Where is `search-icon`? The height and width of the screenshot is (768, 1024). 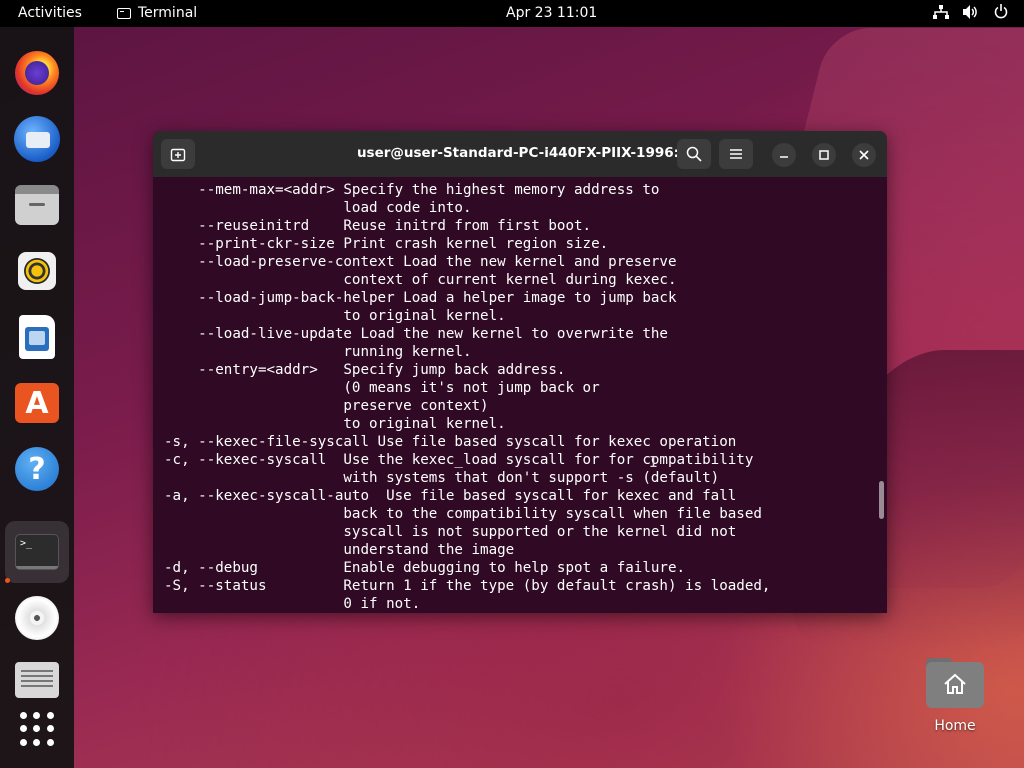 search-icon is located at coordinates (694, 154).